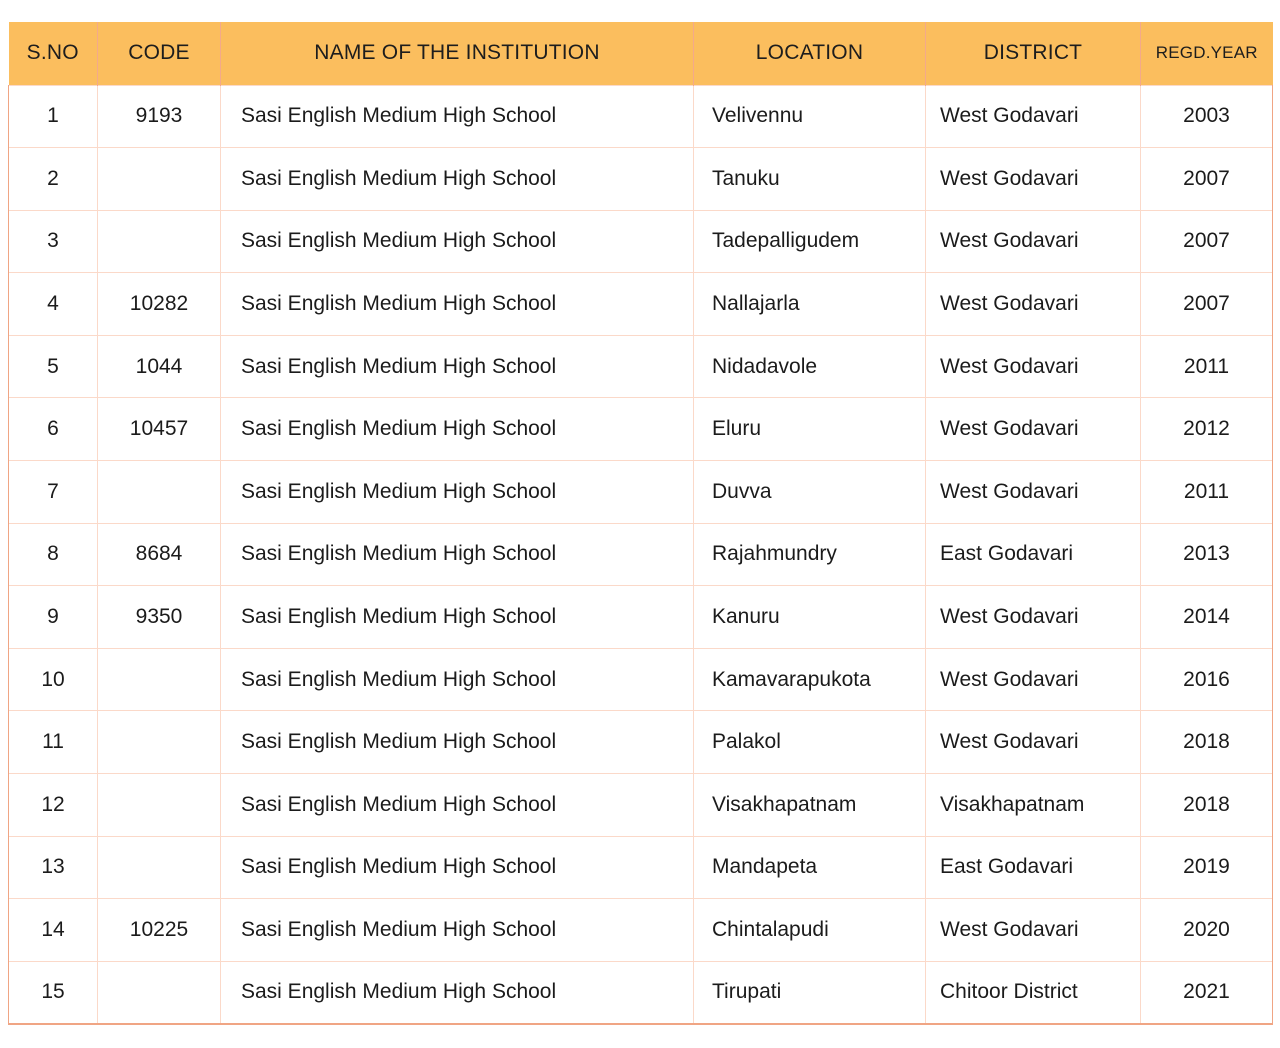  Describe the element at coordinates (1206, 429) in the screenshot. I see `cell-regd-year: 2012` at that location.